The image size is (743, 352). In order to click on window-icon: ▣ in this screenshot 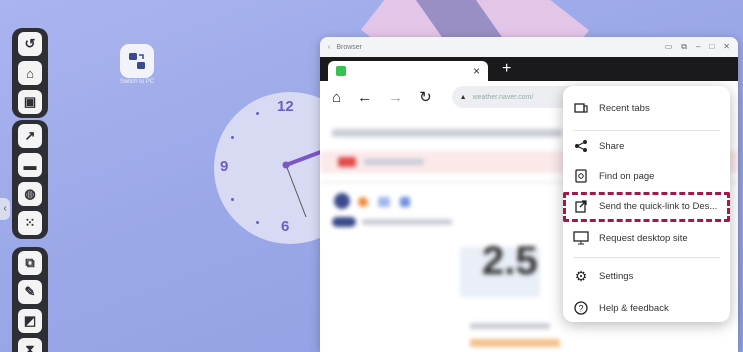, I will do `click(30, 102)`.